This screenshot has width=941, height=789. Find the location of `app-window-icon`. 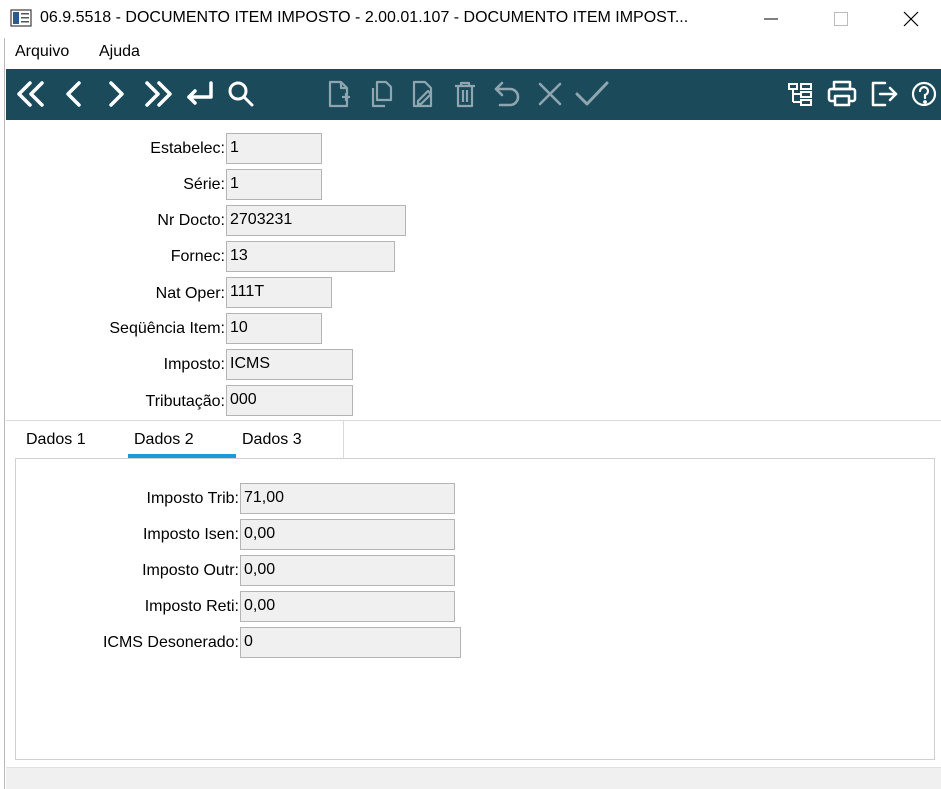

app-window-icon is located at coordinates (21, 18).